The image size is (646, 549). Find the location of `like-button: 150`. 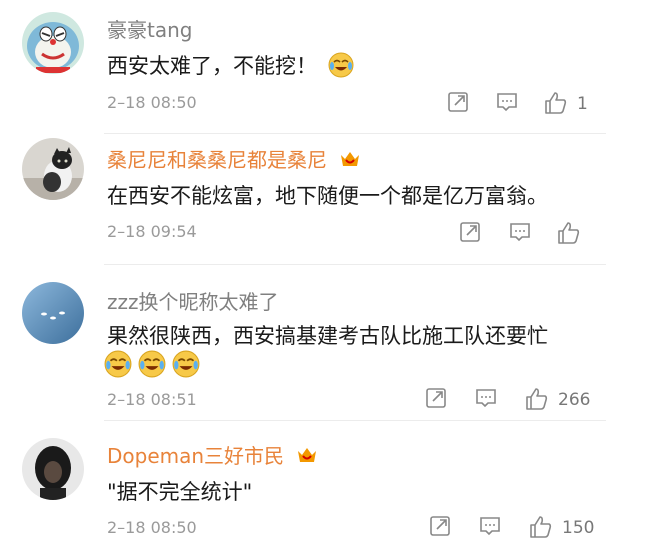

like-button: 150 is located at coordinates (573, 529).